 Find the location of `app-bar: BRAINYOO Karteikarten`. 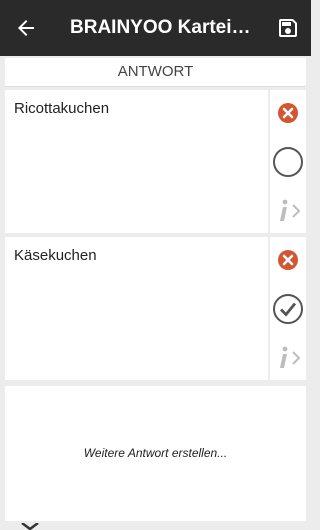

app-bar: BRAINYOO Karteikarten is located at coordinates (155, 28).